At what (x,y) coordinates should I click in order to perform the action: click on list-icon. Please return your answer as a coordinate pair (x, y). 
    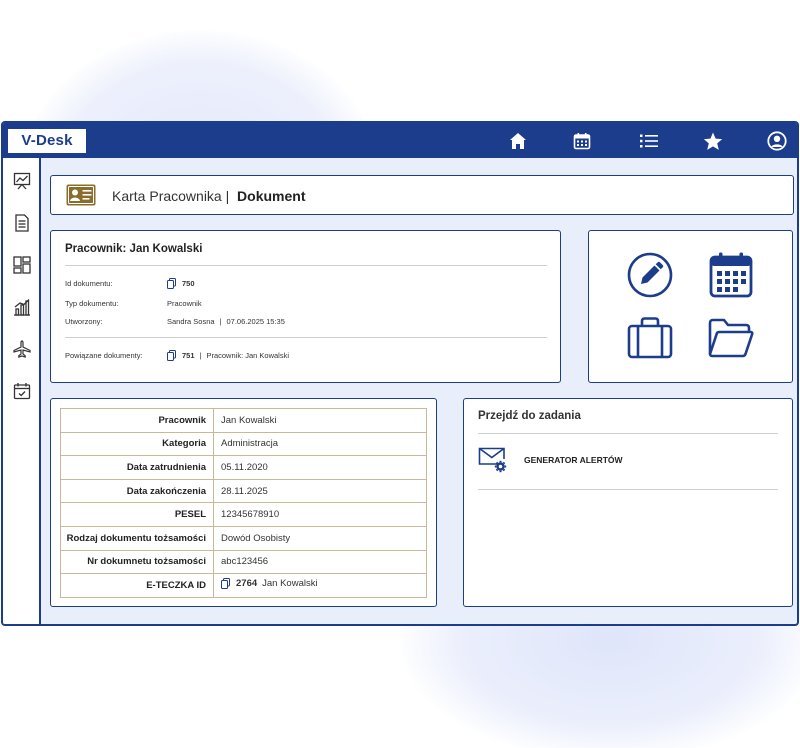
    Looking at the image, I should click on (649, 141).